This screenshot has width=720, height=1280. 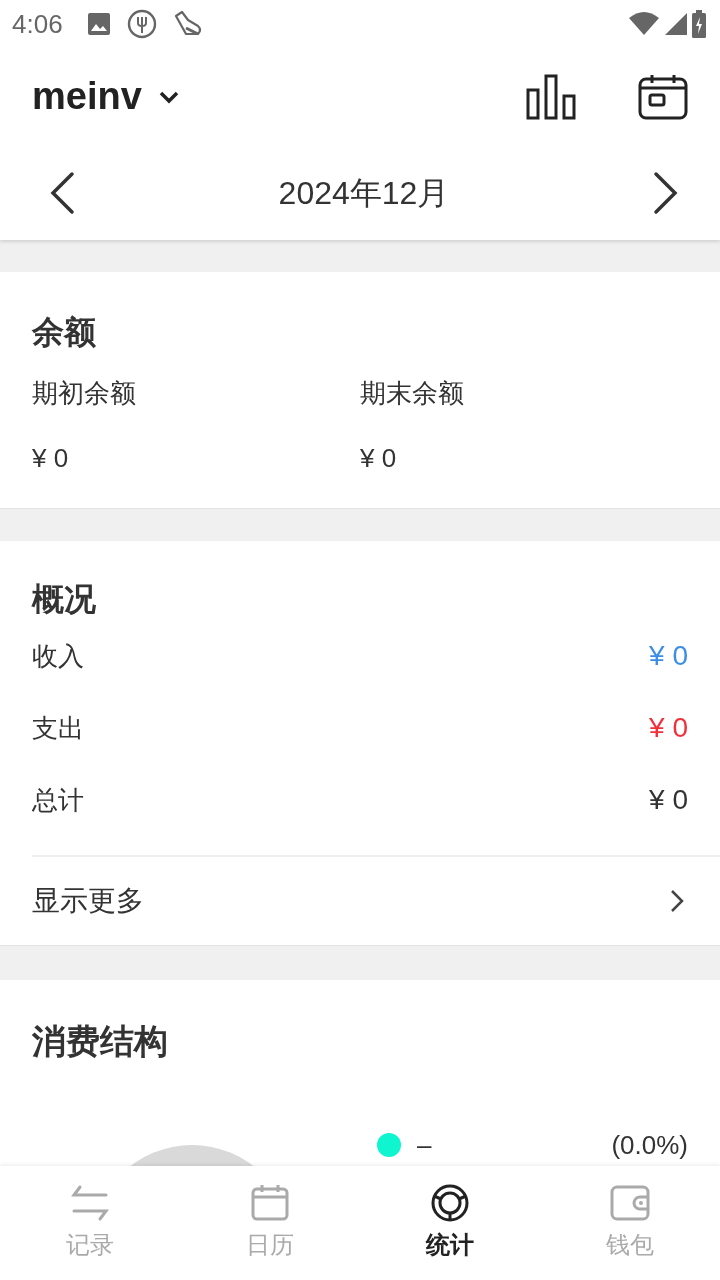 I want to click on battery-icon, so click(x=699, y=24).